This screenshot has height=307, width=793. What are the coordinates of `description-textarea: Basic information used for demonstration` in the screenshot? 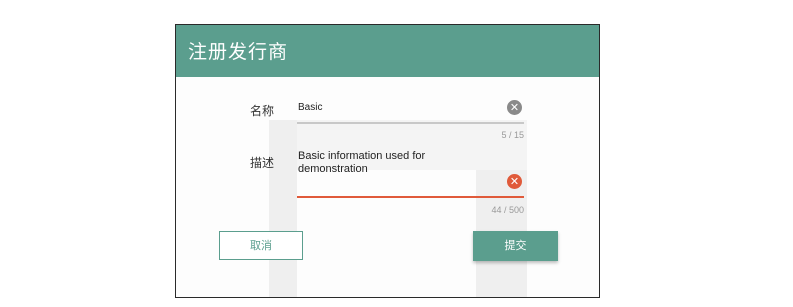 It's located at (398, 163).